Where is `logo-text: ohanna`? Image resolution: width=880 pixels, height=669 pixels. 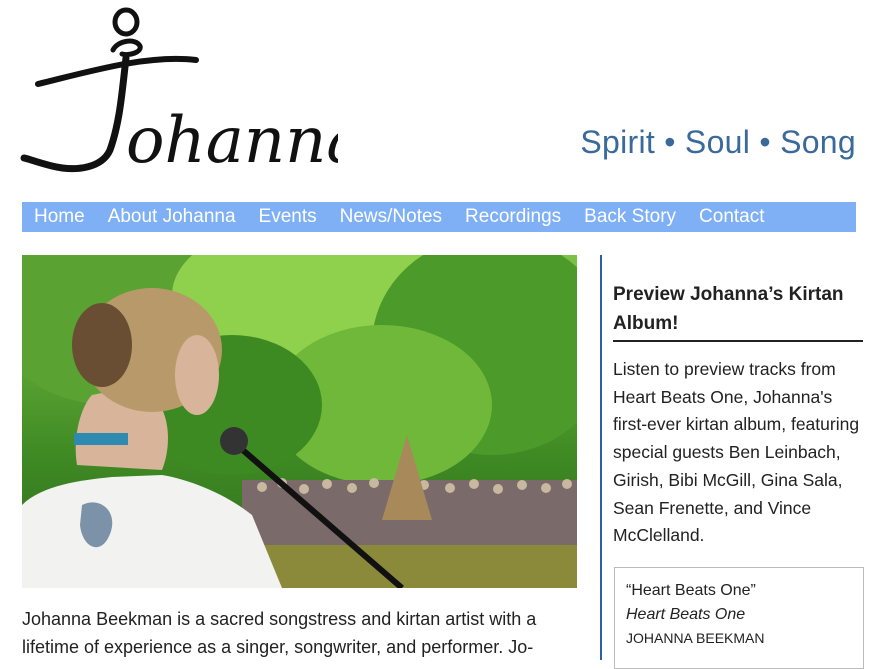
logo-text: ohanna is located at coordinates (232, 141).